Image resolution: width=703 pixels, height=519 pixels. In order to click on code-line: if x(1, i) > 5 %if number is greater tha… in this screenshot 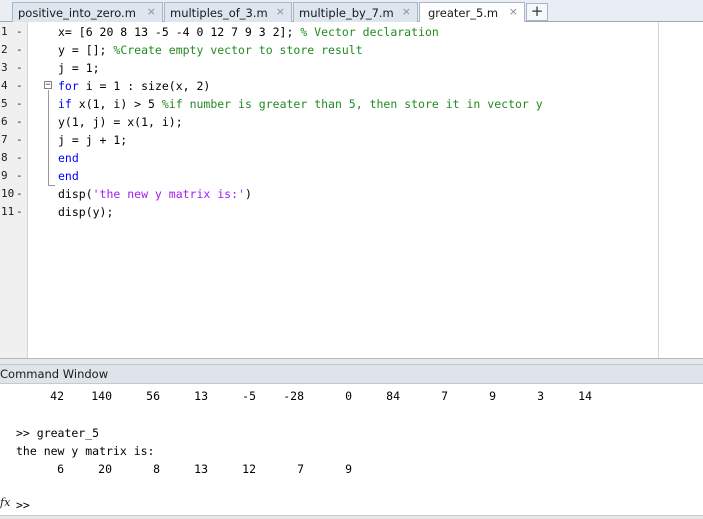, I will do `click(300, 104)`.